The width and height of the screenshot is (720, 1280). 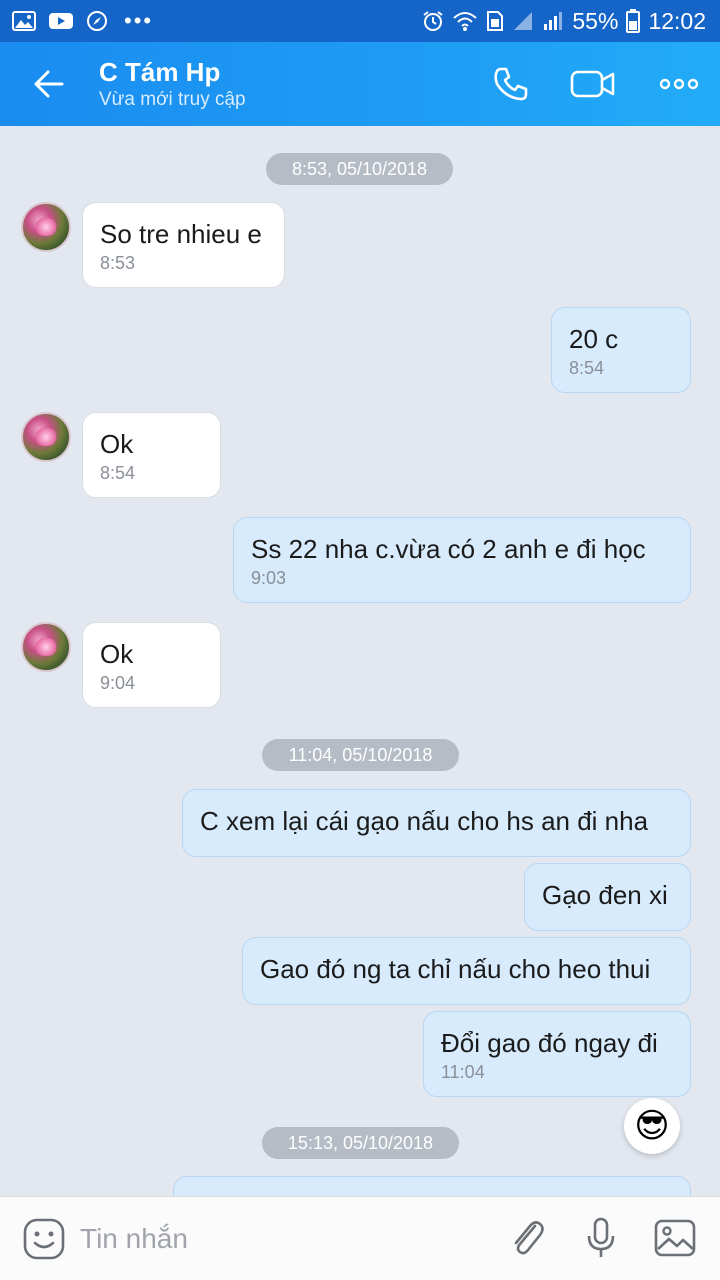 I want to click on message-bubble-outgoing: C xem lại cái gạo nấu cho hs an đi nha, so click(x=436, y=823).